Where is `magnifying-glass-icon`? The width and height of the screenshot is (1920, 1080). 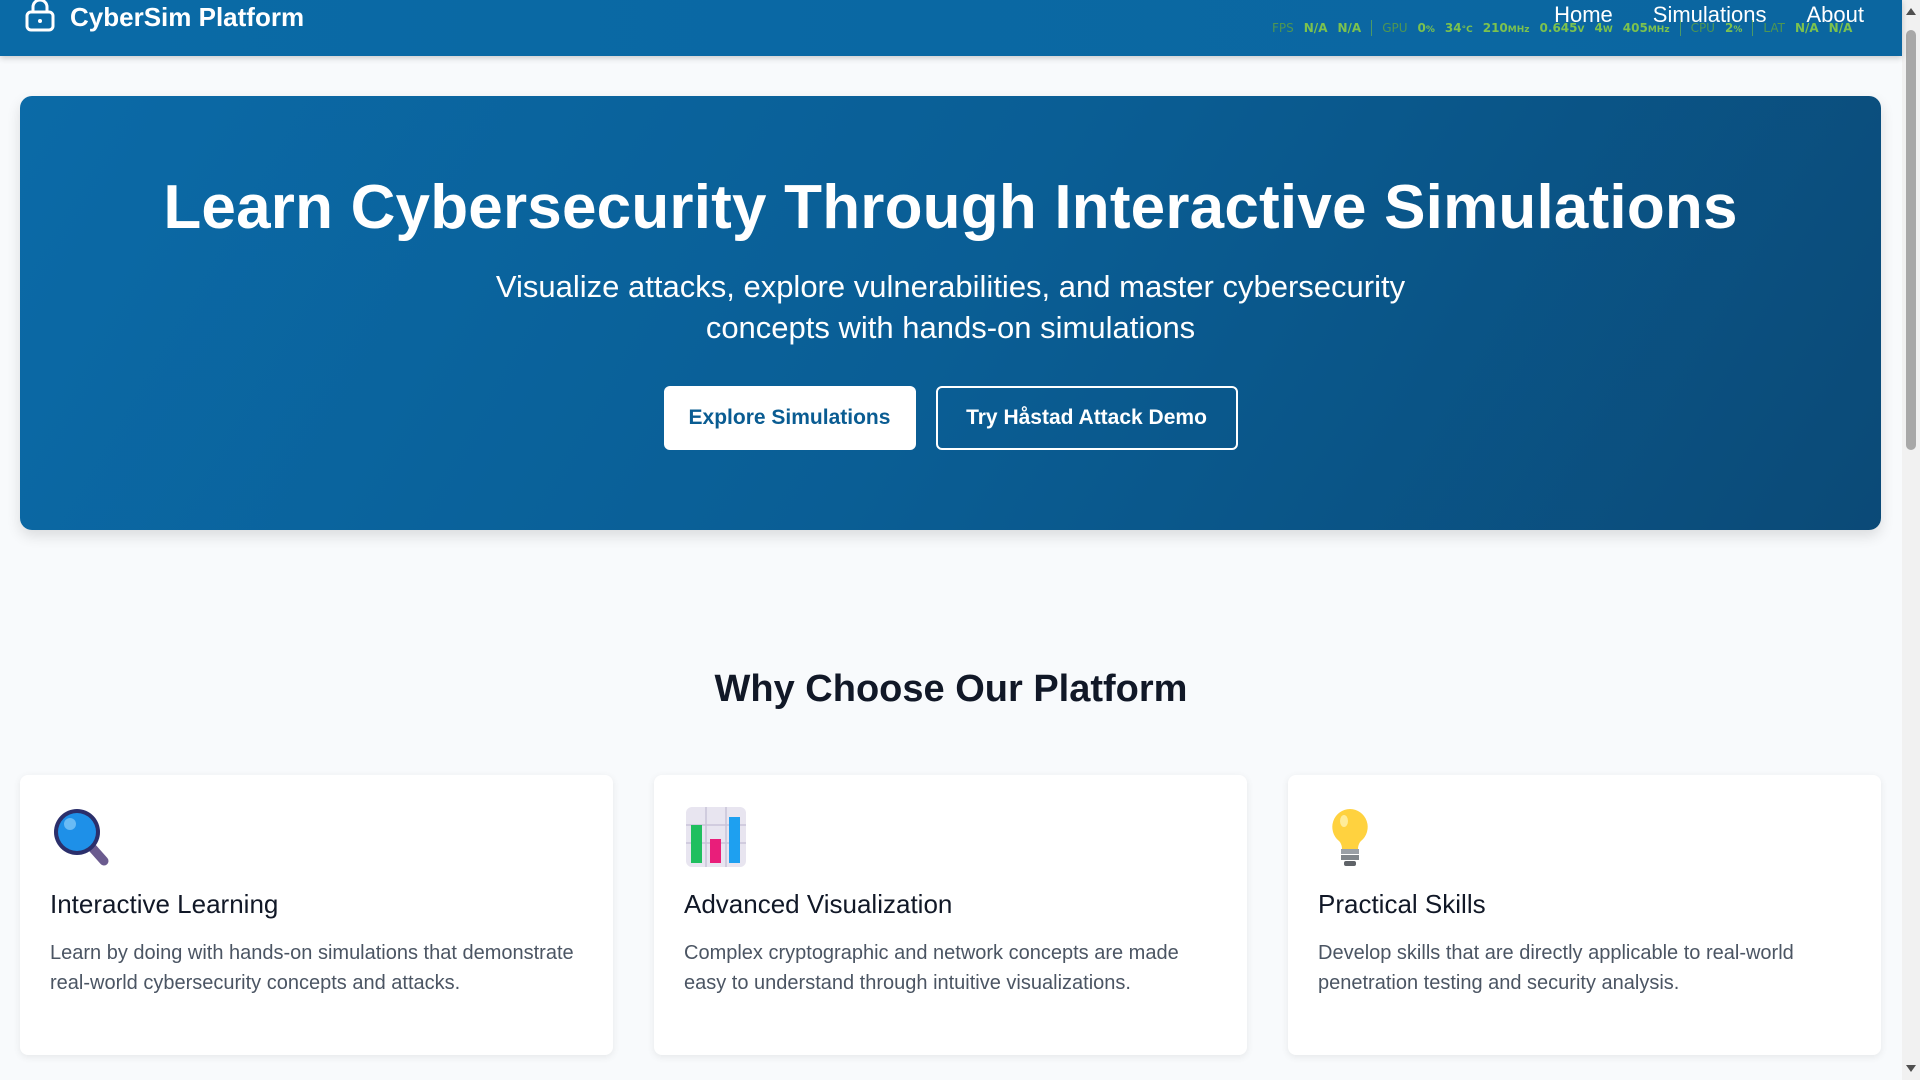 magnifying-glass-icon is located at coordinates (82, 837).